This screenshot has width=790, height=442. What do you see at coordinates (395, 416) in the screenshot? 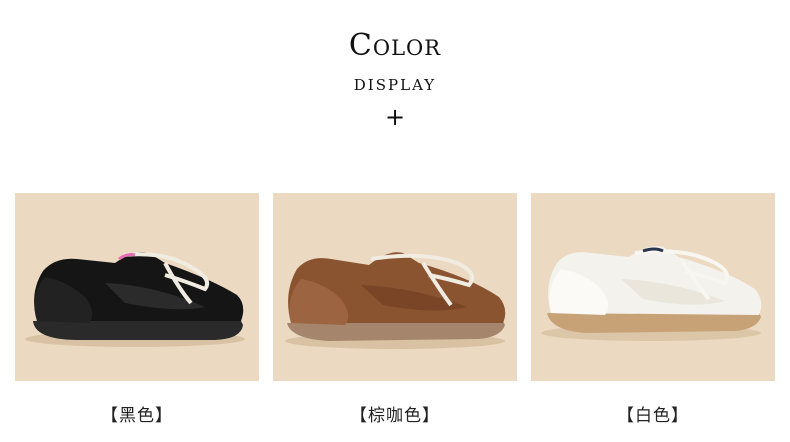
I see `product-label-brown: 【棕咖色】` at bounding box center [395, 416].